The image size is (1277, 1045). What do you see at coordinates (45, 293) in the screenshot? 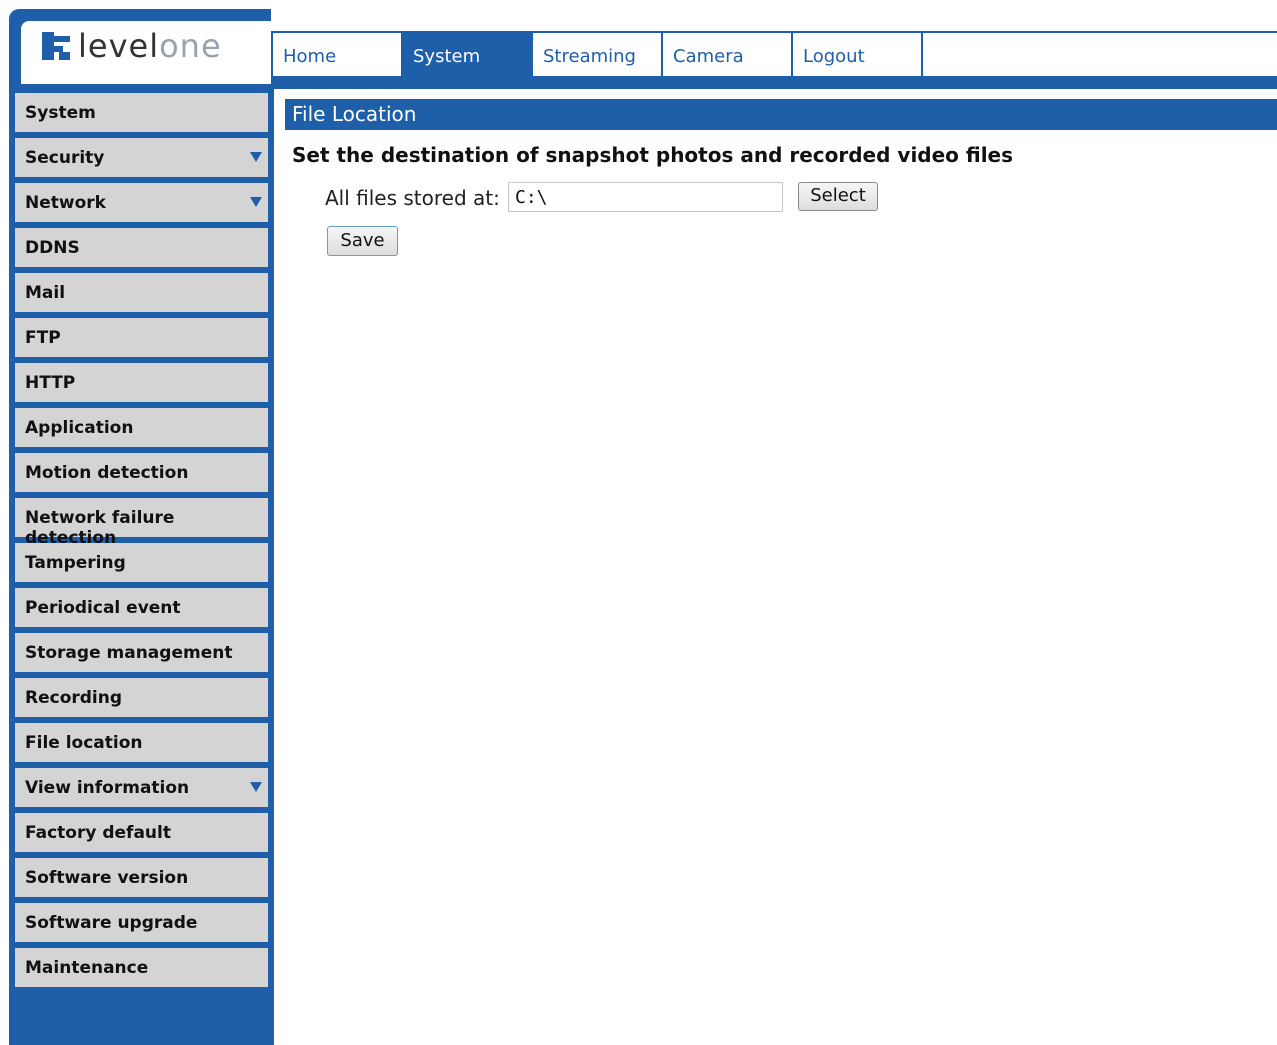
I see `sidebar-item-label: Mail` at bounding box center [45, 293].